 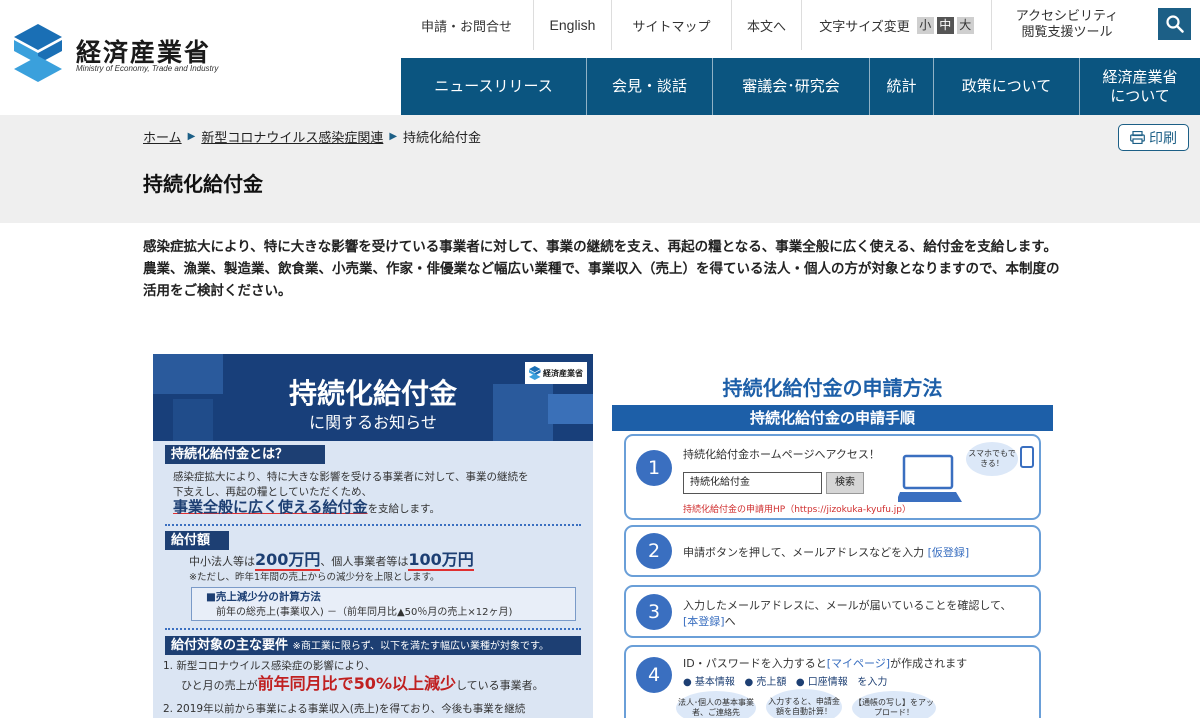 What do you see at coordinates (704, 621) in the screenshot?
I see `step3-main-registration: [本登録]` at bounding box center [704, 621].